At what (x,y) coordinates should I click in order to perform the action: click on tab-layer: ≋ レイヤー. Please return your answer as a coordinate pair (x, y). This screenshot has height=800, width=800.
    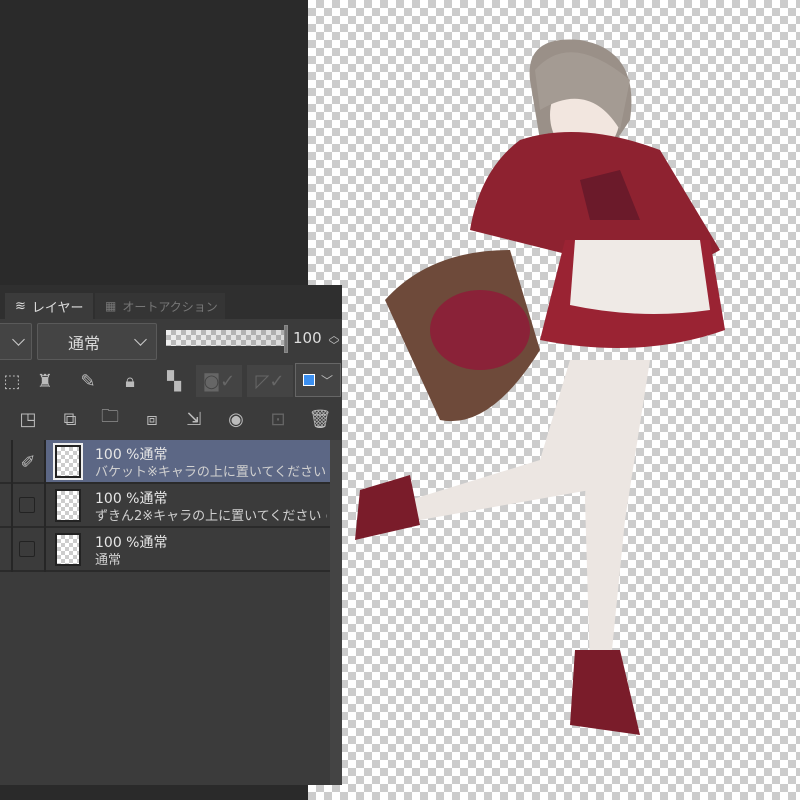
    Looking at the image, I should click on (49, 306).